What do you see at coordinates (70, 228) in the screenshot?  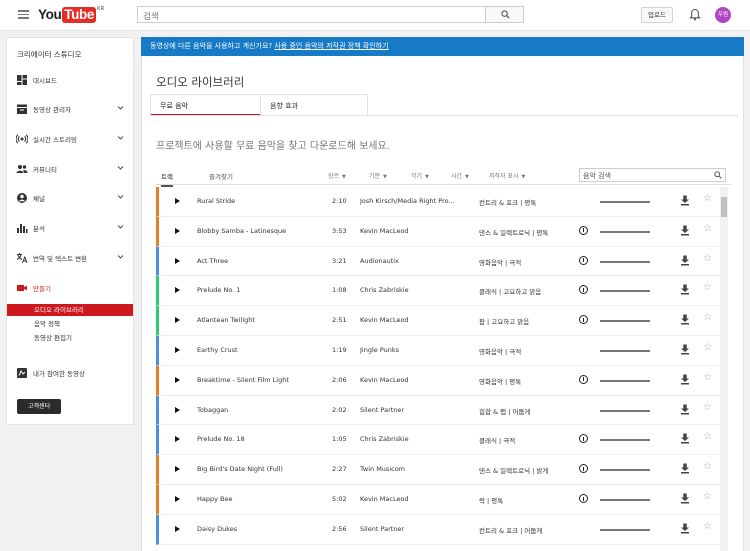 I see `sidebar-item-analytics: 분석` at bounding box center [70, 228].